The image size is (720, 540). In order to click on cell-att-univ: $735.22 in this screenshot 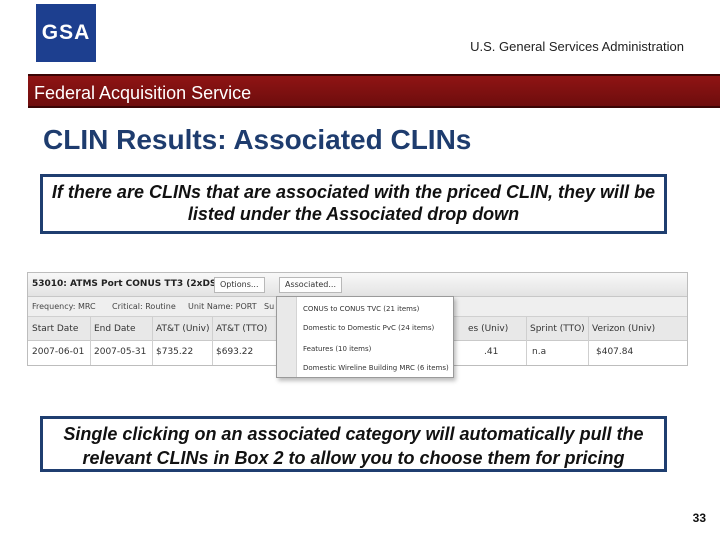, I will do `click(175, 352)`.